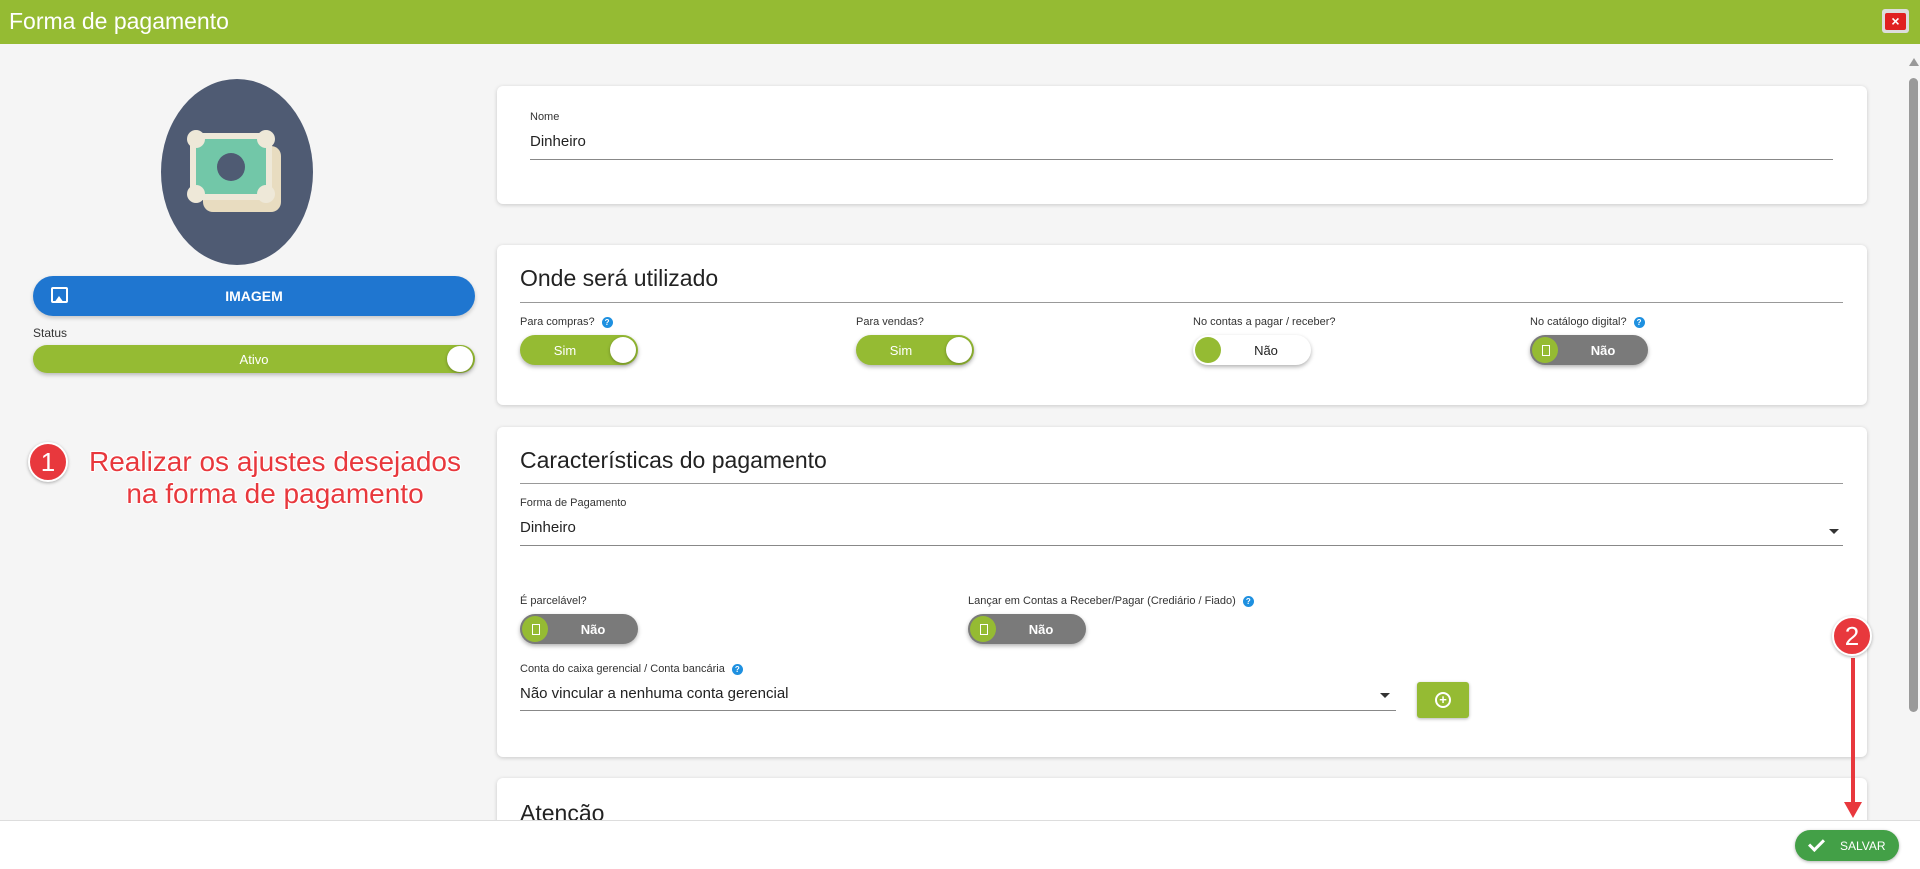  Describe the element at coordinates (275, 493) in the screenshot. I see `annotation-line-2: na forma de pagamento` at that location.